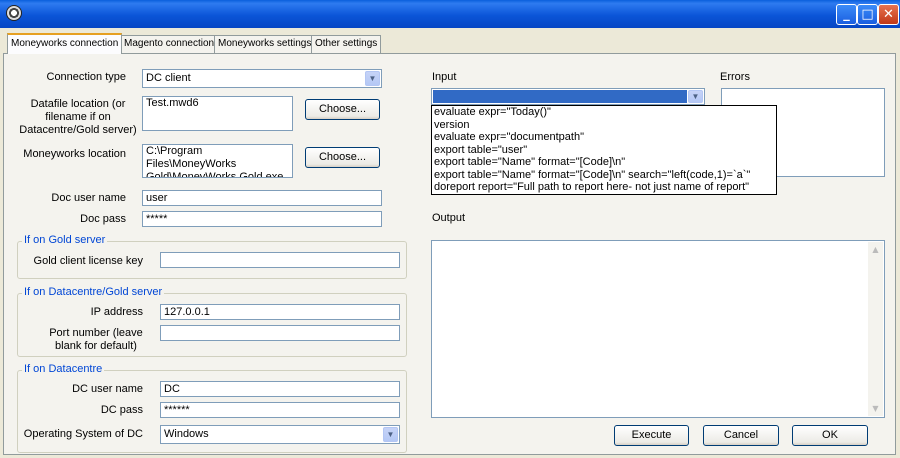  What do you see at coordinates (867, 14) in the screenshot?
I see `maximize-button: □` at bounding box center [867, 14].